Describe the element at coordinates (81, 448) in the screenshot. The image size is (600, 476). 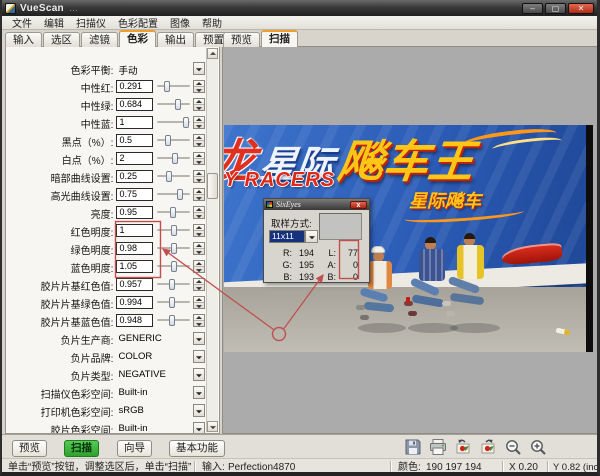
I see `action-button-1: 扫描` at that location.